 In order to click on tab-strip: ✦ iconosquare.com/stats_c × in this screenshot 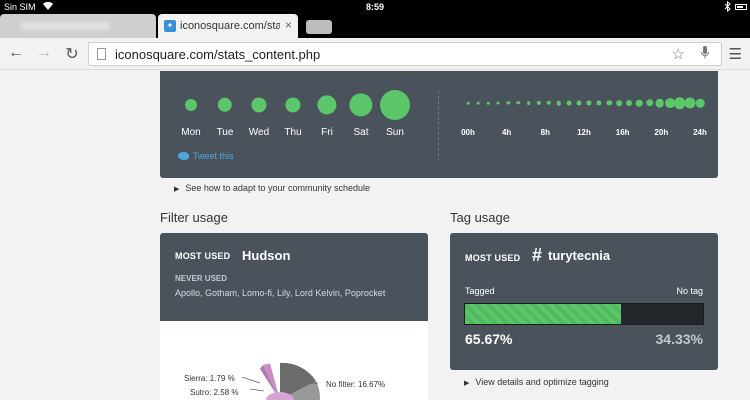, I will do `click(375, 26)`.